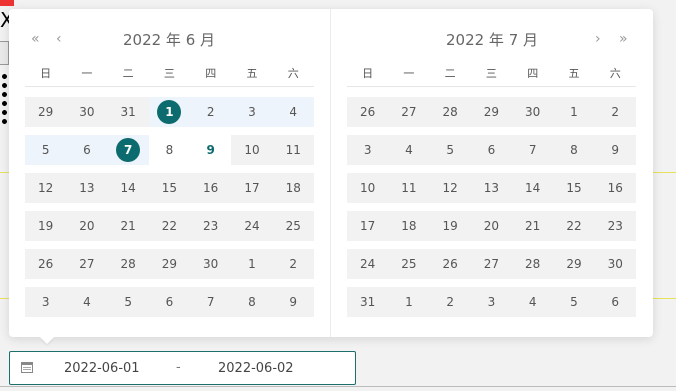  Describe the element at coordinates (211, 150) in the screenshot. I see `day-cell-today: 9` at that location.